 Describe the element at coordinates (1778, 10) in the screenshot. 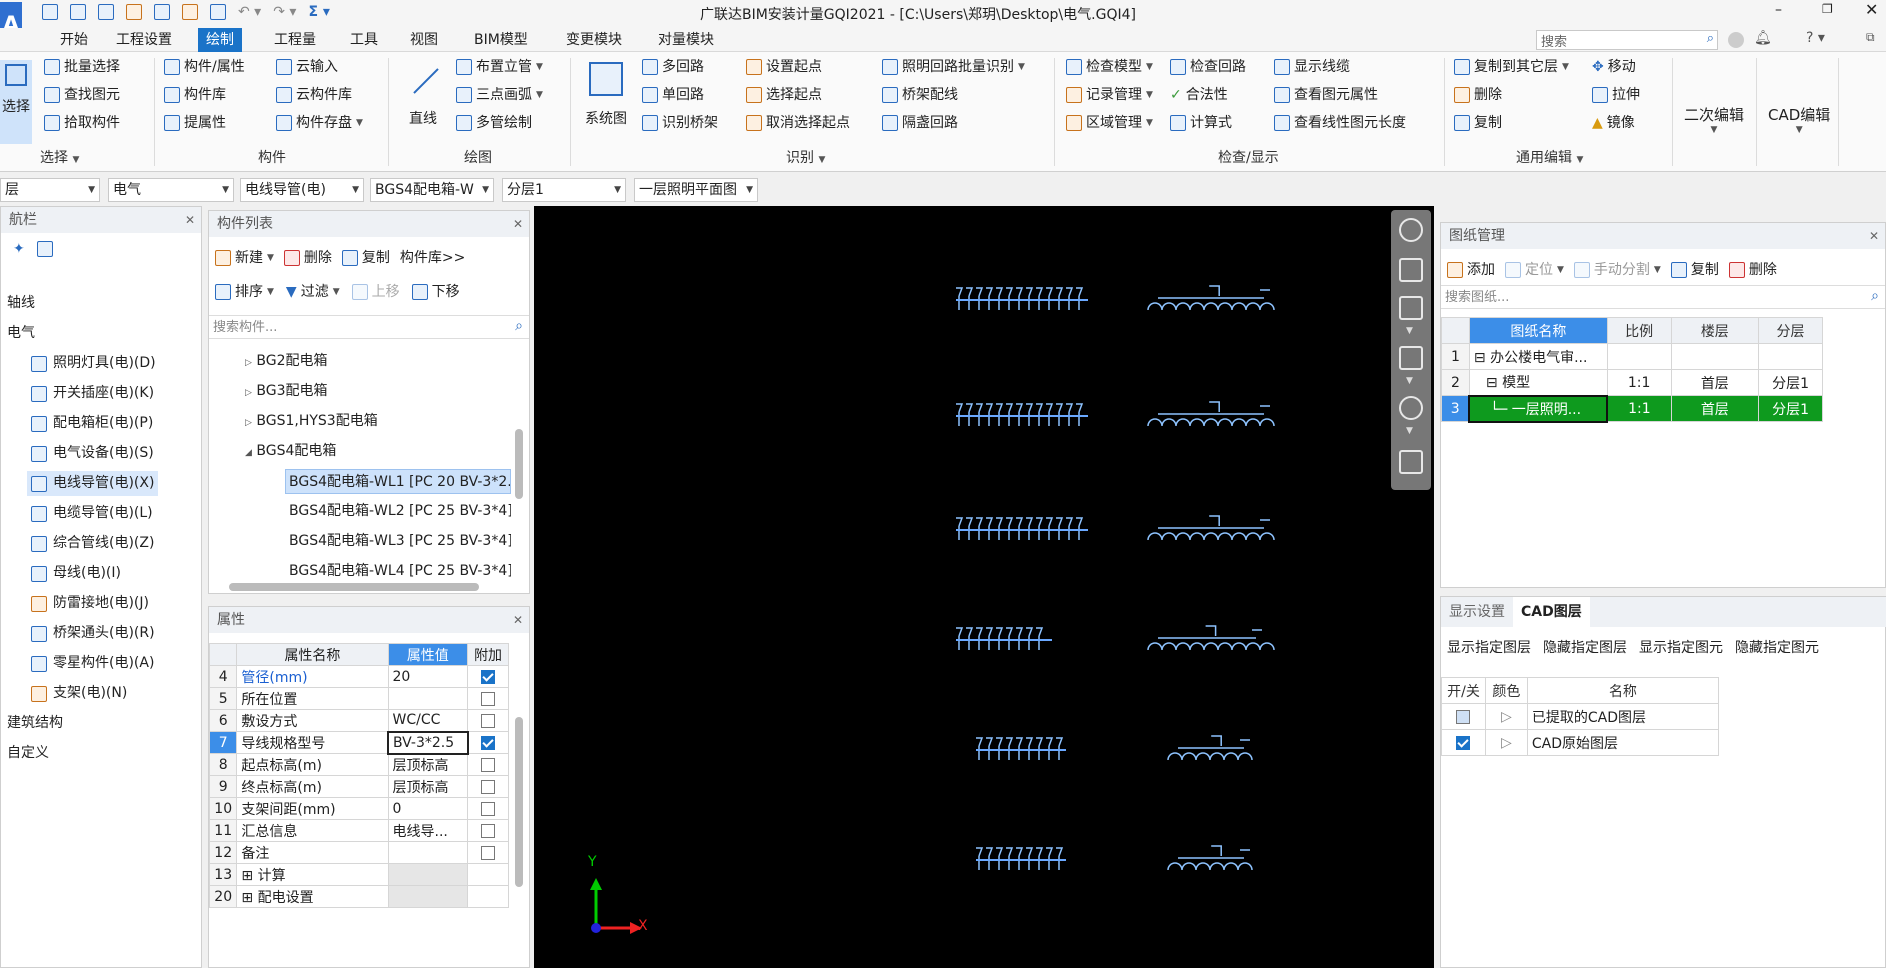

I see `minimize-button: –` at that location.